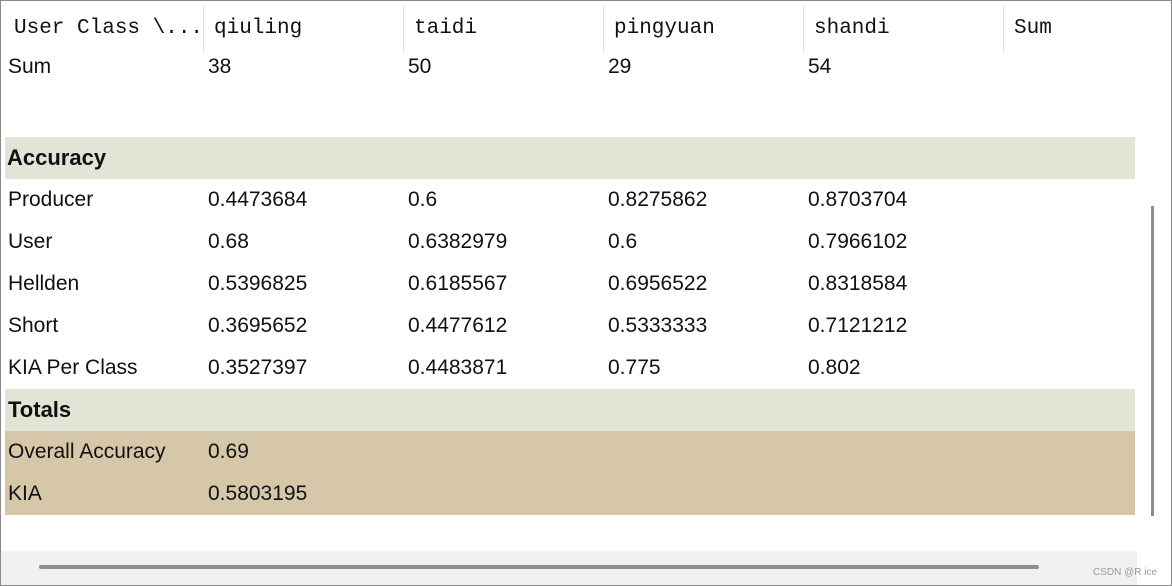 Image resolution: width=1172 pixels, height=586 pixels. What do you see at coordinates (73, 367) in the screenshot?
I see `row-label: KIA Per Class` at bounding box center [73, 367].